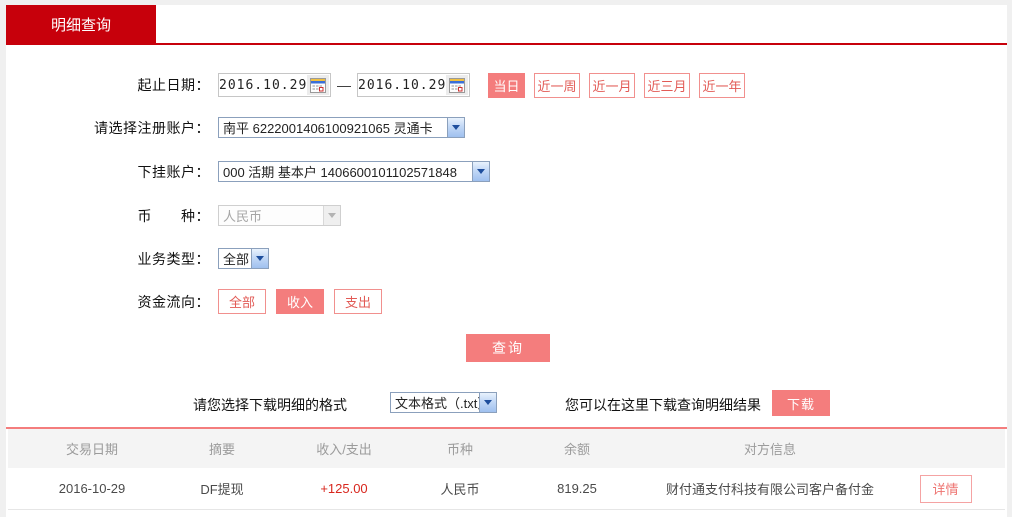 The height and width of the screenshot is (517, 1012). What do you see at coordinates (557, 85) in the screenshot?
I see `quick-range-week-button: 近一周` at bounding box center [557, 85].